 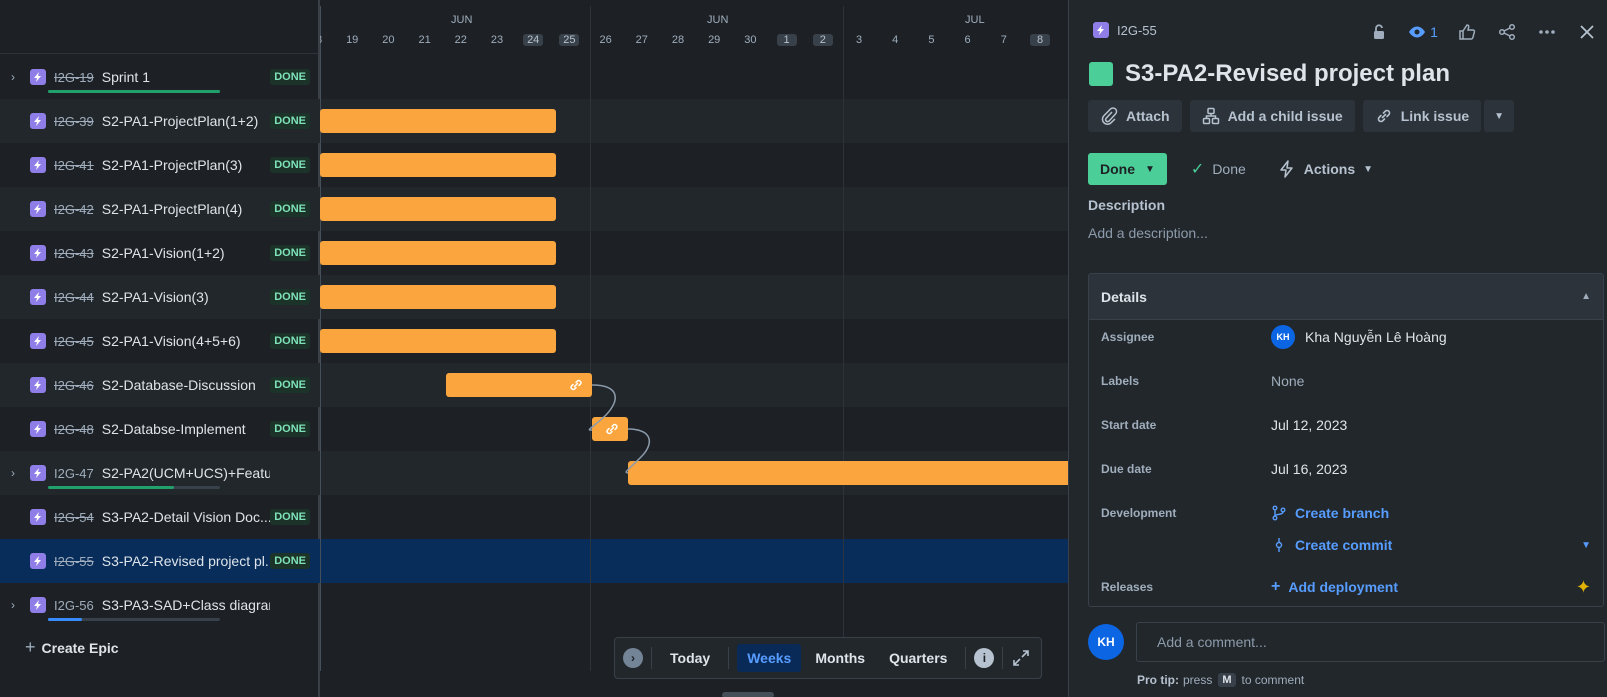 I want to click on commit-icon, so click(x=1279, y=545).